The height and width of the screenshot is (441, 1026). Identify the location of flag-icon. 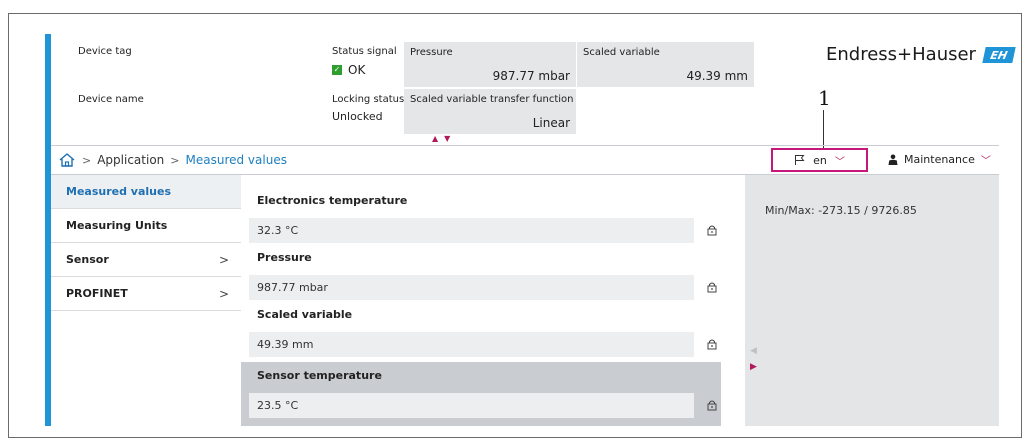
(800, 160).